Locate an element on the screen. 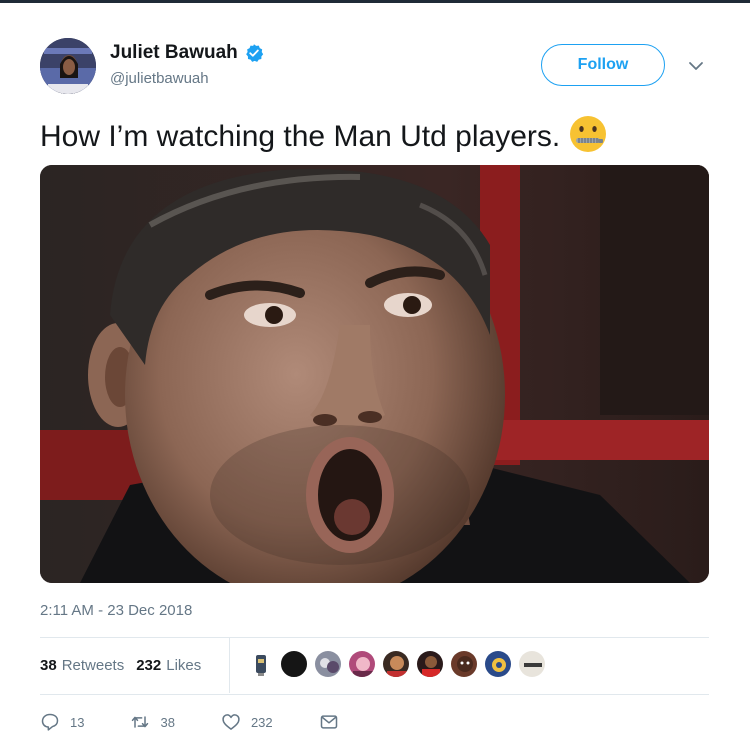 This screenshot has height=752, width=750. display-name: Juliet Bawuah is located at coordinates (174, 53).